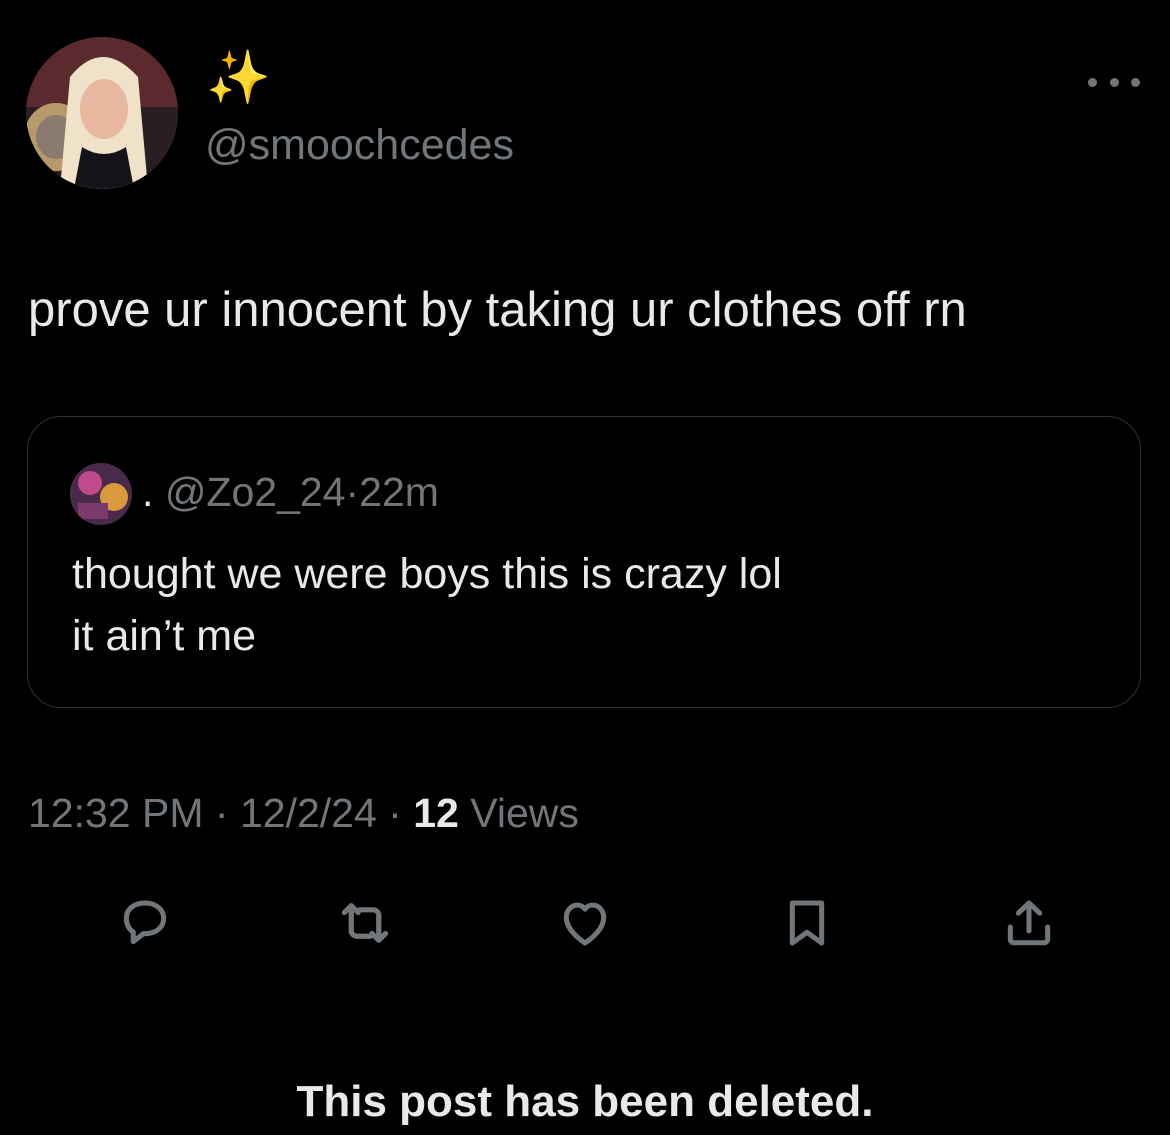 The width and height of the screenshot is (1170, 1135). I want to click on repost-button, so click(365, 923).